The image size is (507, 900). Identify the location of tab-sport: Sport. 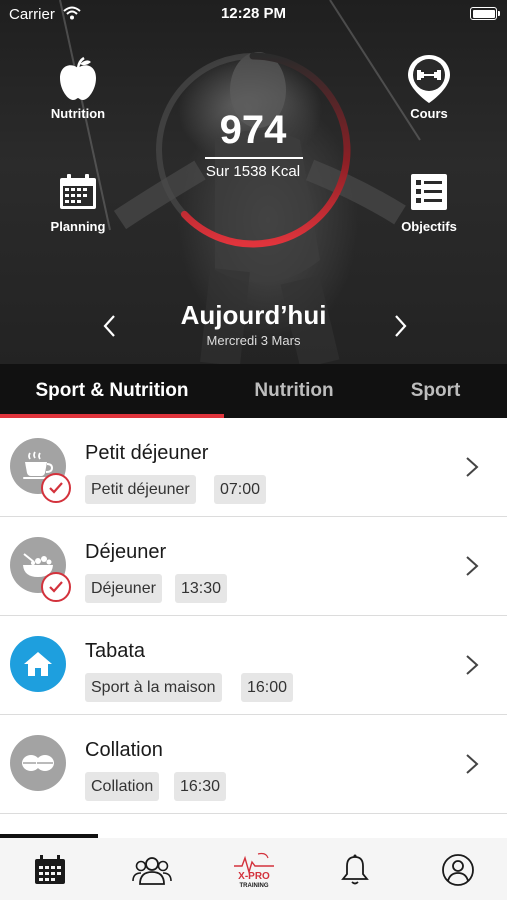
(435, 391).